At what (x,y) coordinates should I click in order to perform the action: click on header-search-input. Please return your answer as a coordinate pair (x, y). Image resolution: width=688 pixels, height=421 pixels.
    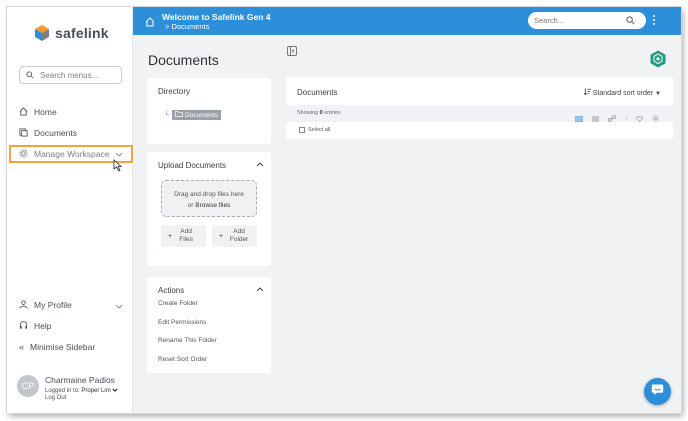
    Looking at the image, I should click on (580, 20).